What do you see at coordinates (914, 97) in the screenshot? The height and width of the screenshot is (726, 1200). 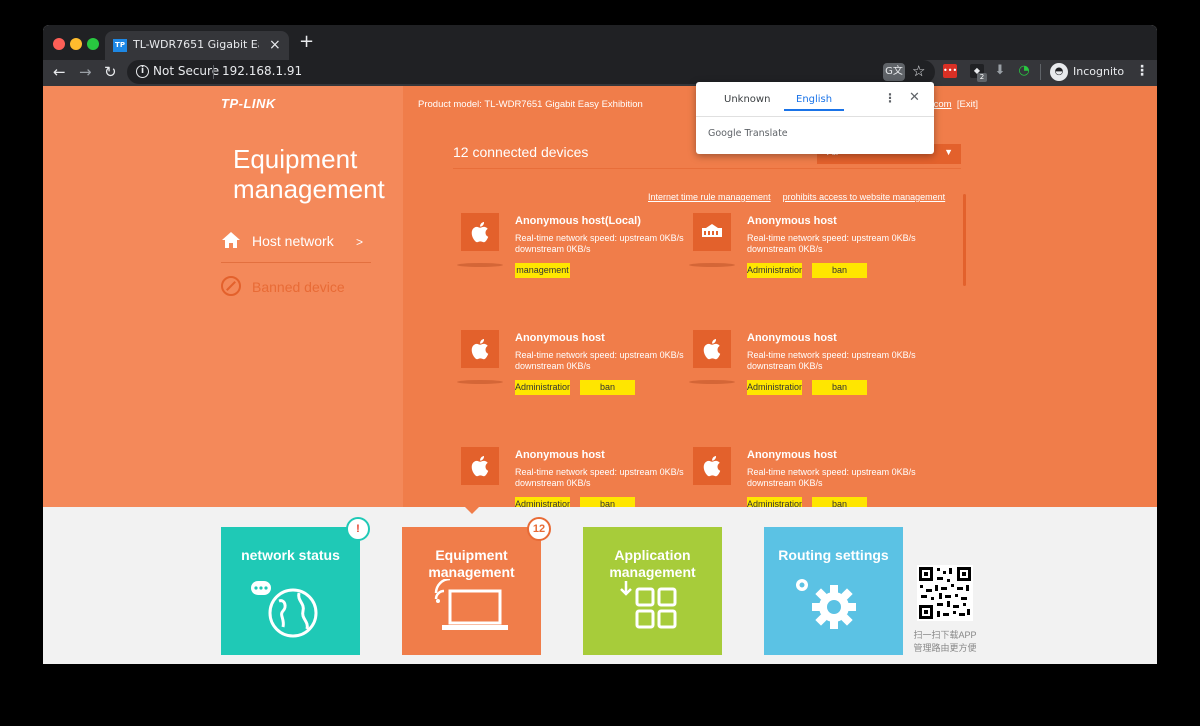 I see `close-icon: ✕` at bounding box center [914, 97].